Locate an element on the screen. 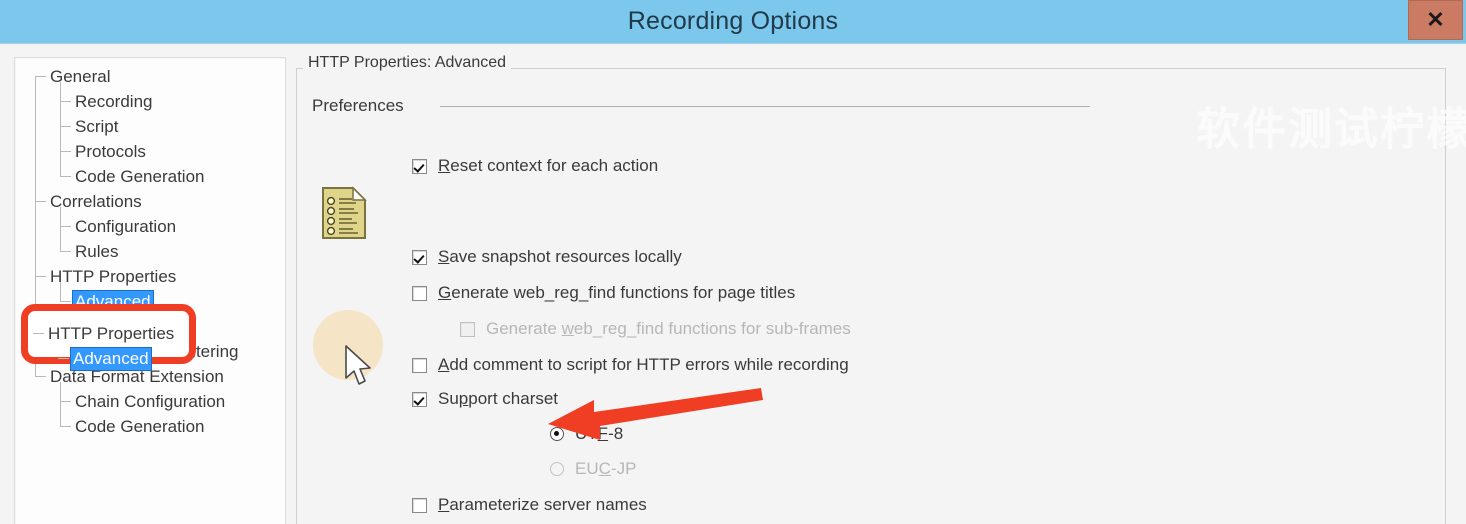  window-title: Recording Options is located at coordinates (733, 21).